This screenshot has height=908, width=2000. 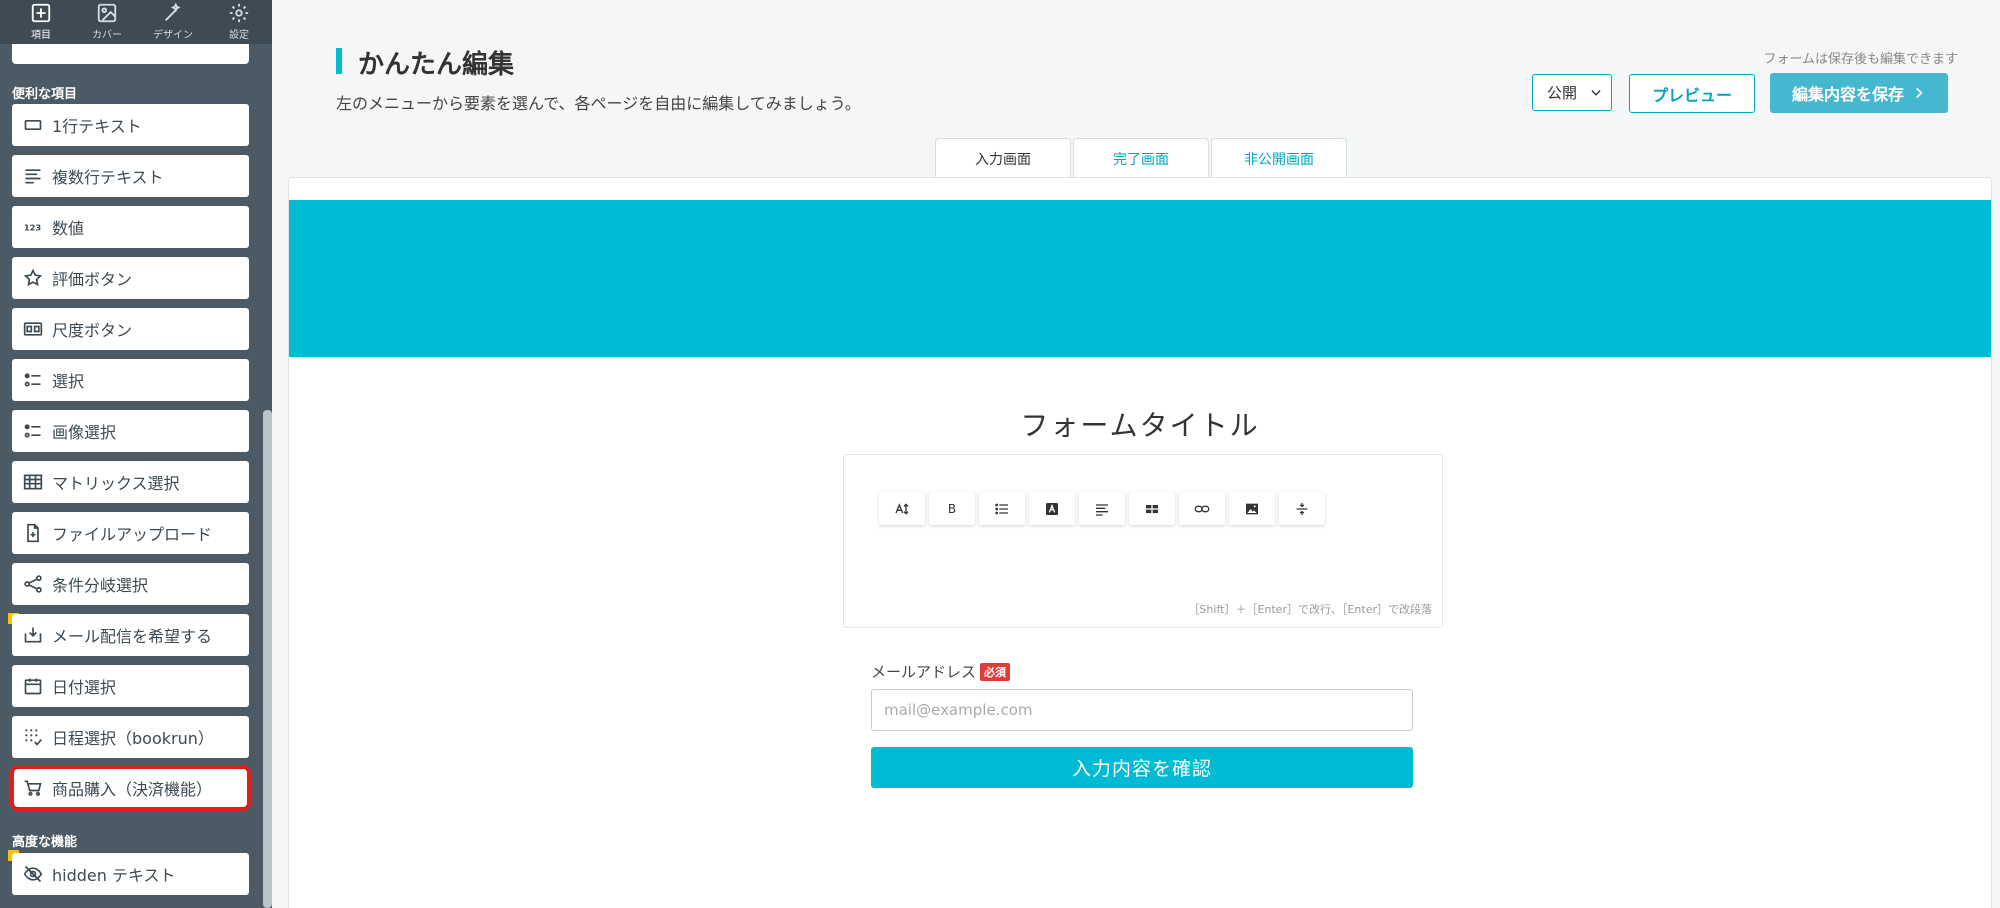 What do you see at coordinates (33, 788) in the screenshot?
I see `cart-icon` at bounding box center [33, 788].